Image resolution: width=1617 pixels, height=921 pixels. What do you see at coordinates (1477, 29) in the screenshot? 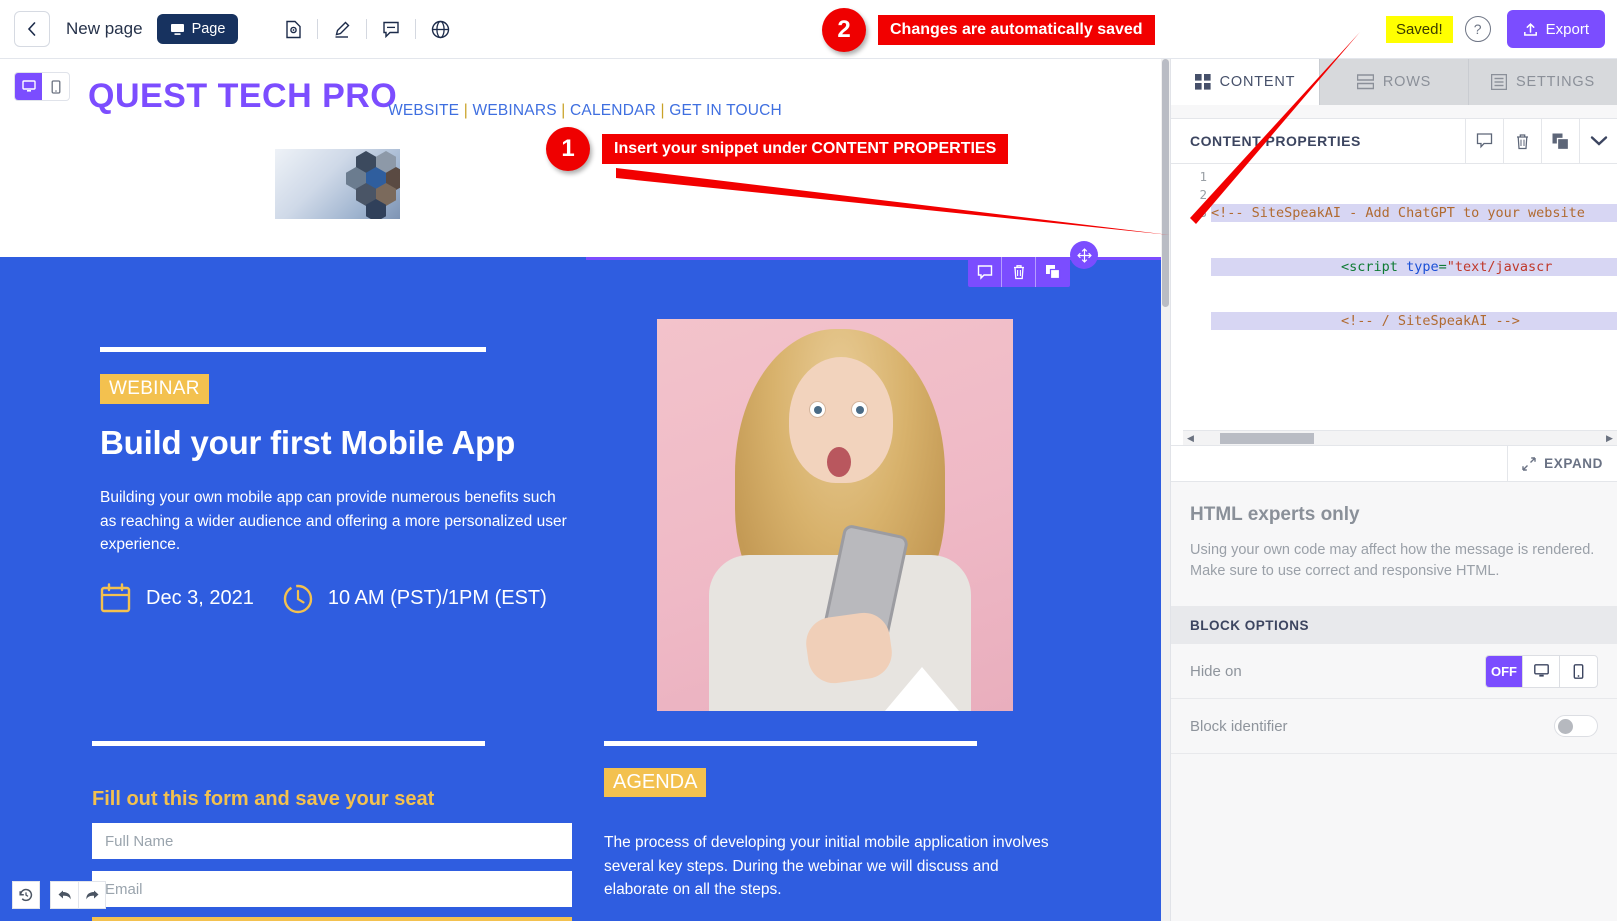
I see `help-icon: ?` at bounding box center [1477, 29].